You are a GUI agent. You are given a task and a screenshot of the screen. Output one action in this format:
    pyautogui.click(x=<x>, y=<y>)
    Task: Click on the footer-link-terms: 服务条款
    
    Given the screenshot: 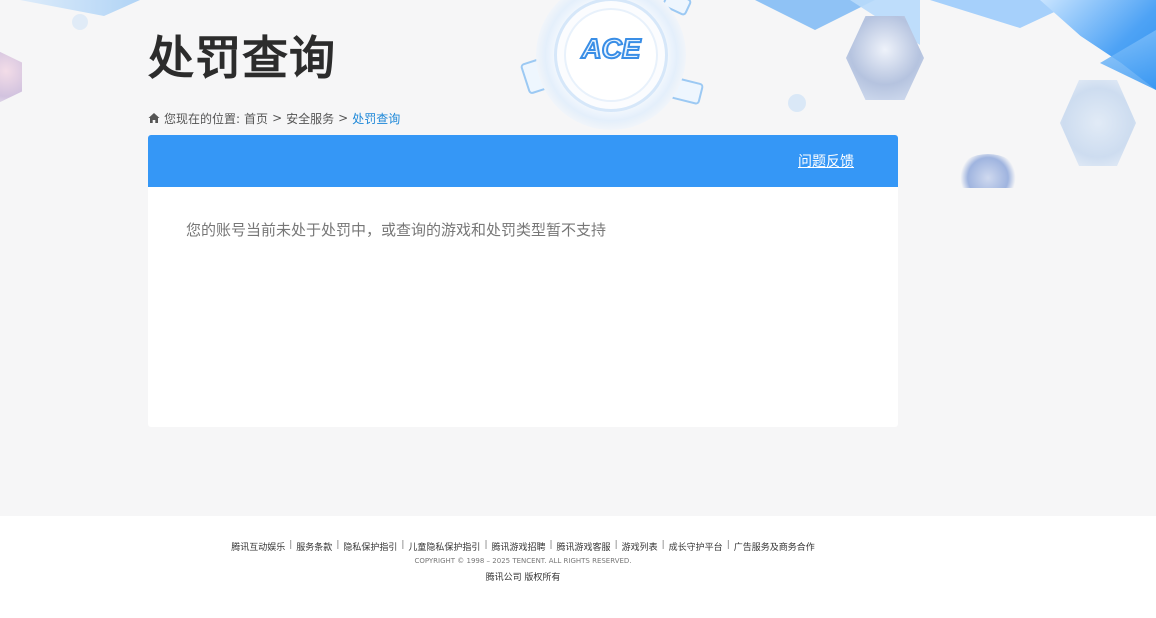 What is the action you would take?
    pyautogui.click(x=314, y=546)
    